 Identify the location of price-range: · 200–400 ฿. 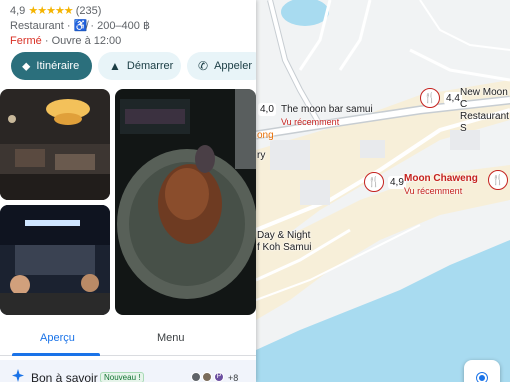
(120, 26).